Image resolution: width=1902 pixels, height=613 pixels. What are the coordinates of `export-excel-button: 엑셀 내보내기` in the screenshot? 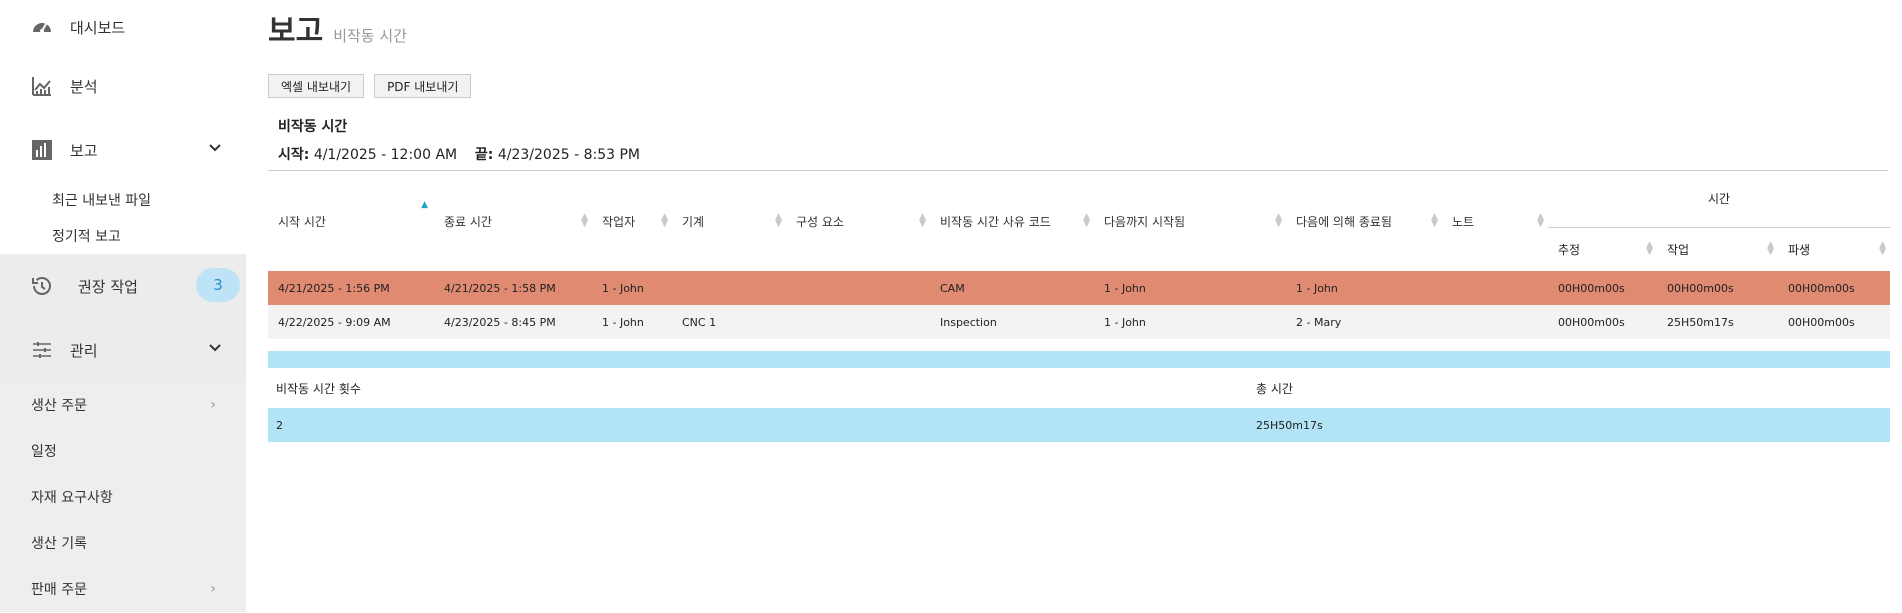 It's located at (316, 86).